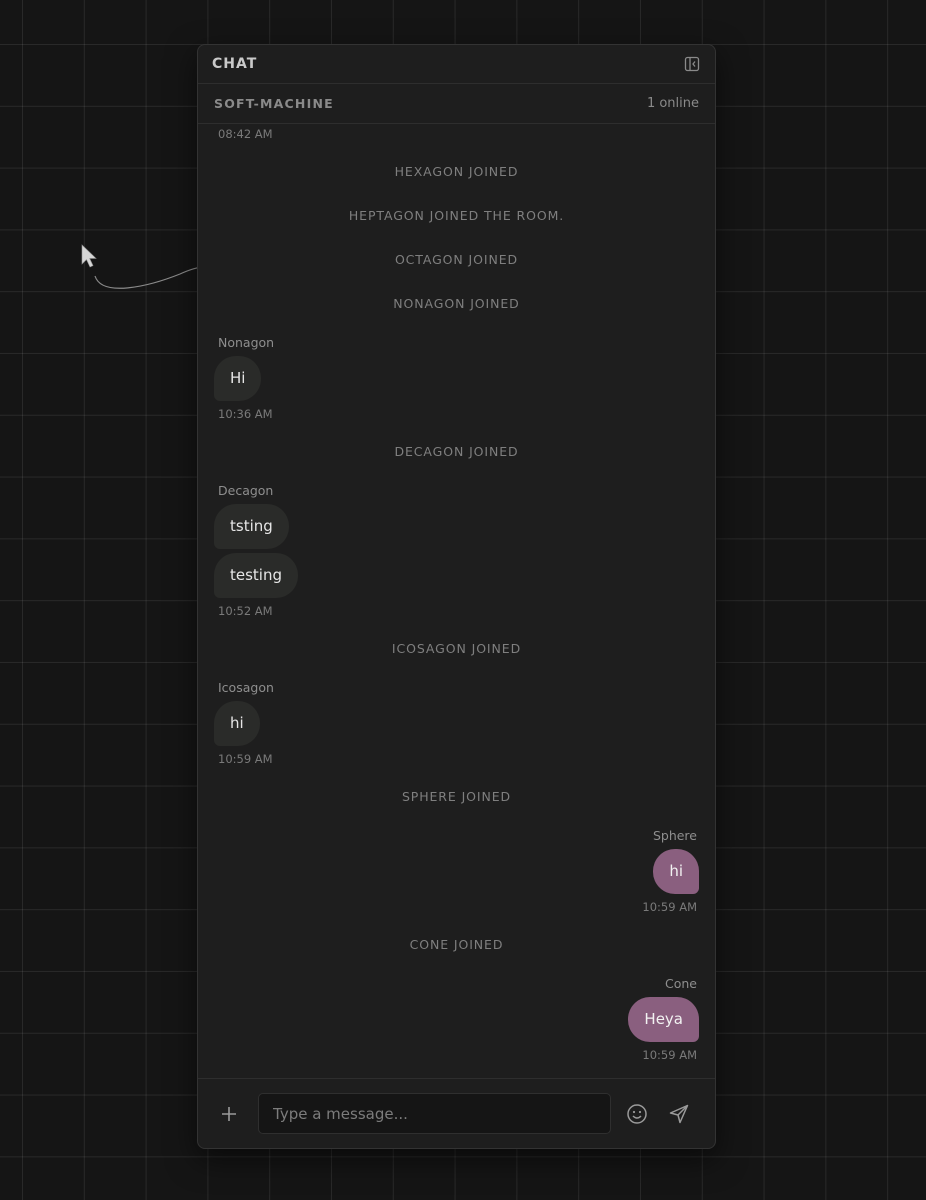 The image size is (926, 1200). Describe the element at coordinates (237, 723) in the screenshot. I see `message-bubble: hi` at that location.